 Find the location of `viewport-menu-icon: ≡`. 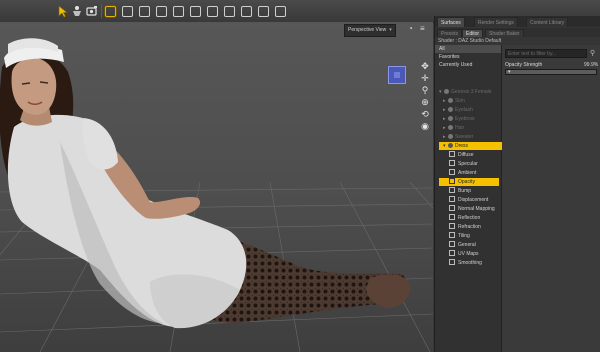

viewport-menu-icon: ≡ is located at coordinates (422, 29).